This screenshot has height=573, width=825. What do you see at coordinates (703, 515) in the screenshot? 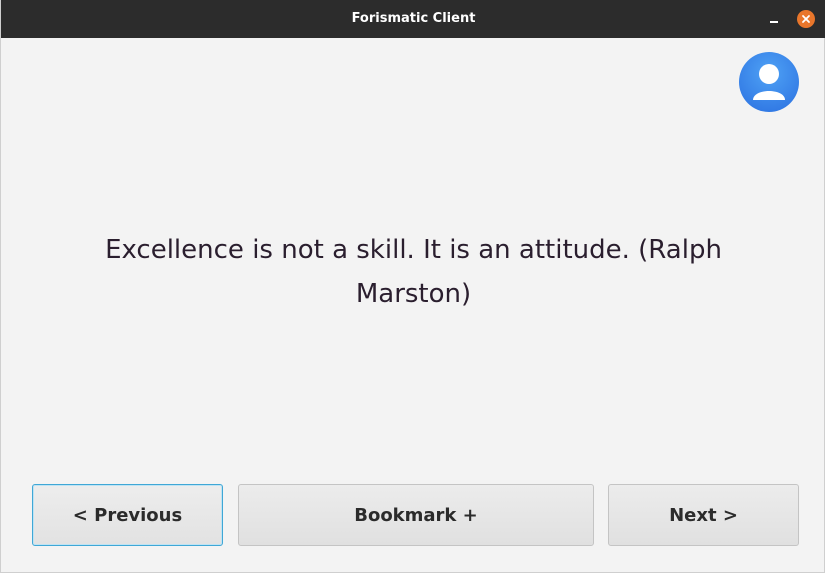
I see `next-button: Next >` at bounding box center [703, 515].